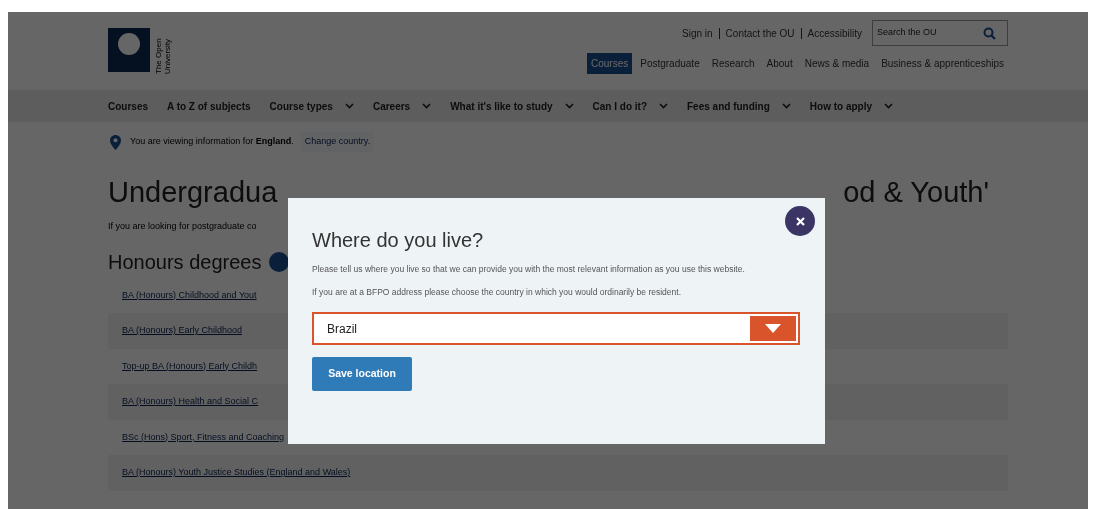 The image size is (1094, 509). What do you see at coordinates (989, 33) in the screenshot?
I see `search-icon` at bounding box center [989, 33].